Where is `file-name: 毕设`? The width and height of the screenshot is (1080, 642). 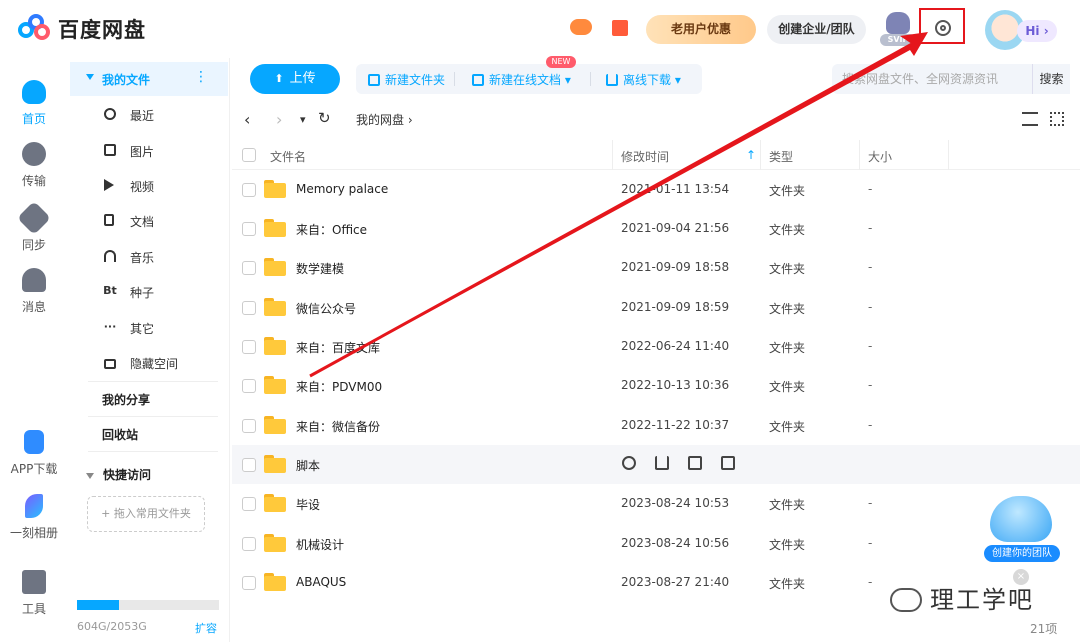 file-name: 毕设 is located at coordinates (308, 504).